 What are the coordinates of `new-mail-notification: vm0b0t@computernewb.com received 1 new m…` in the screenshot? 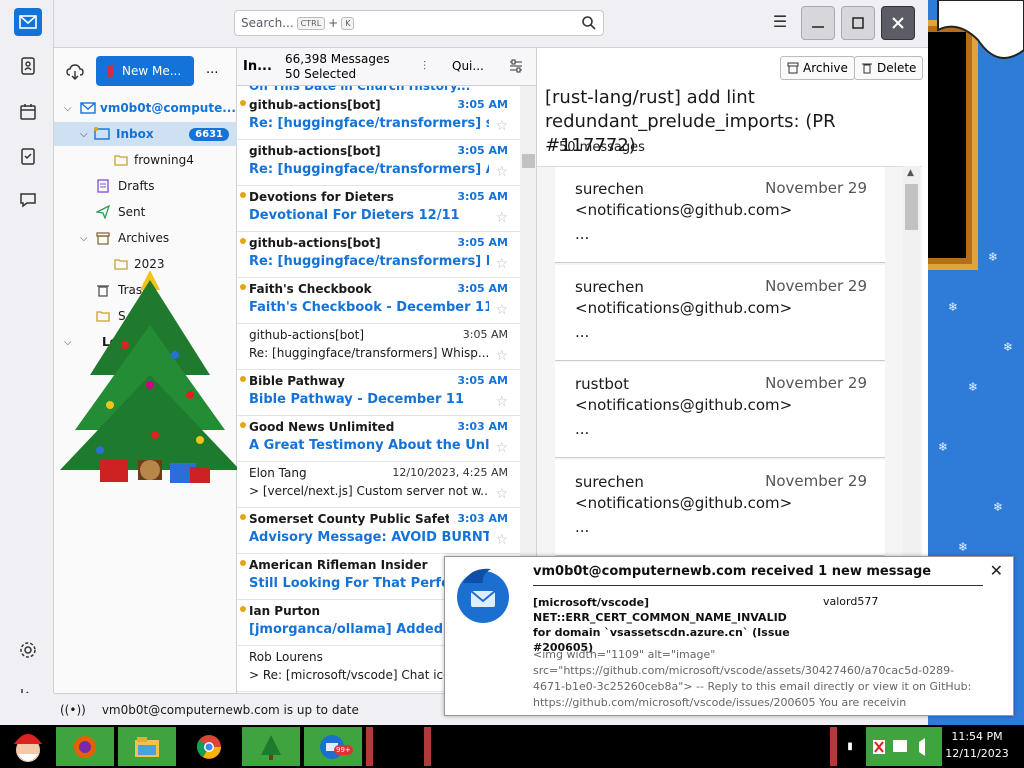 It's located at (729, 636).